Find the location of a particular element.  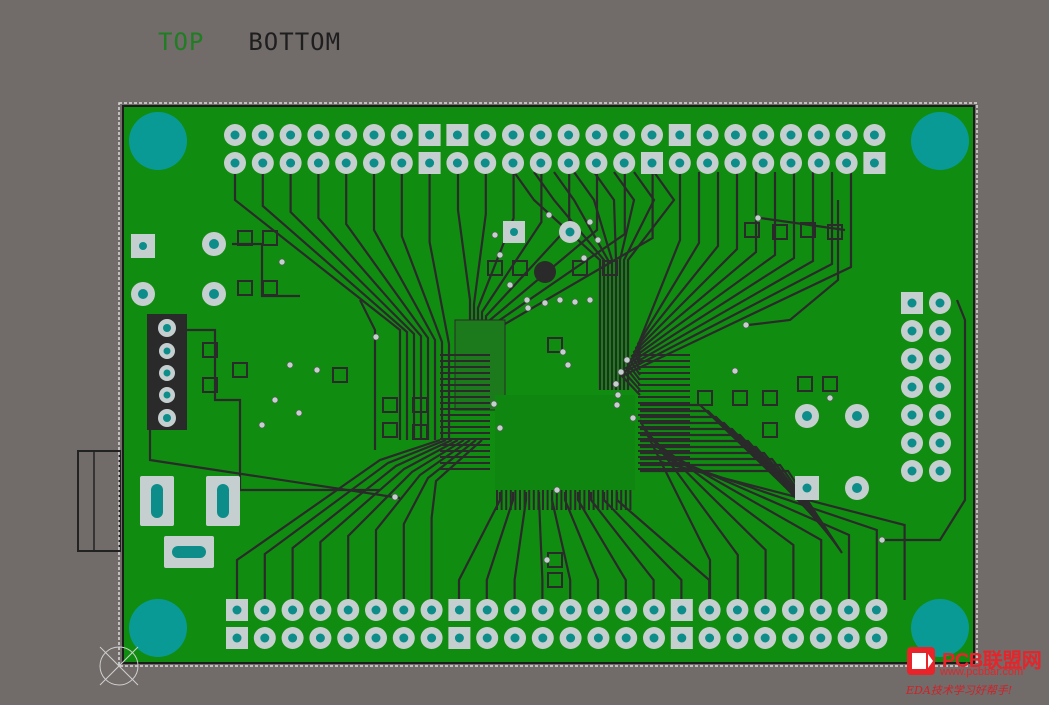

watermark-url: www.pcbbar.com is located at coordinates (982, 672).